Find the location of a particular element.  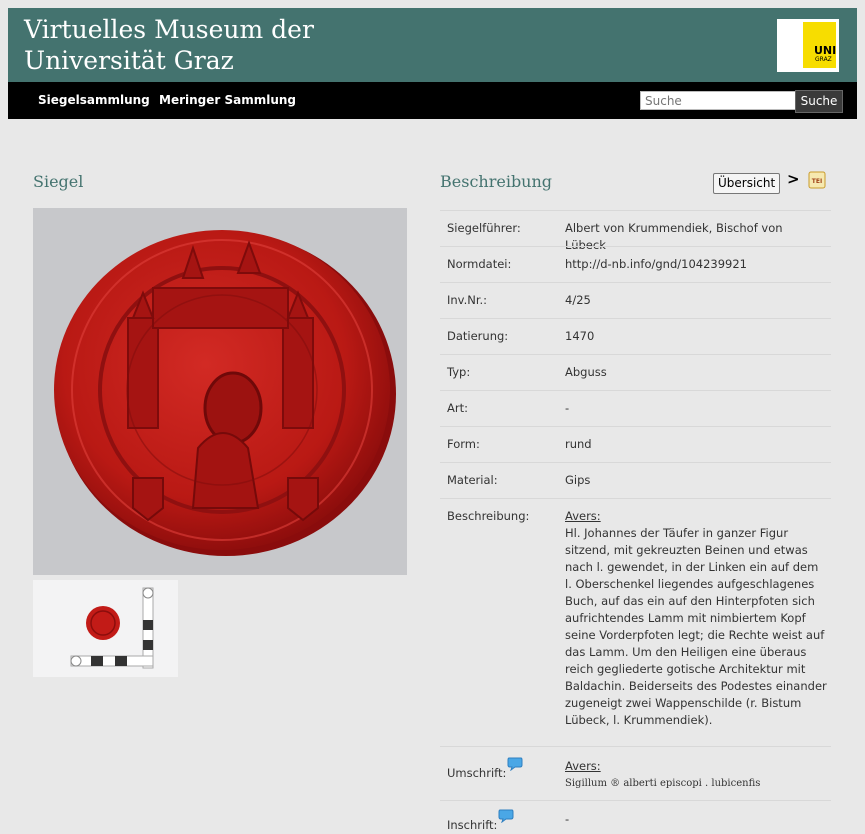

search-button: Suche is located at coordinates (819, 101).